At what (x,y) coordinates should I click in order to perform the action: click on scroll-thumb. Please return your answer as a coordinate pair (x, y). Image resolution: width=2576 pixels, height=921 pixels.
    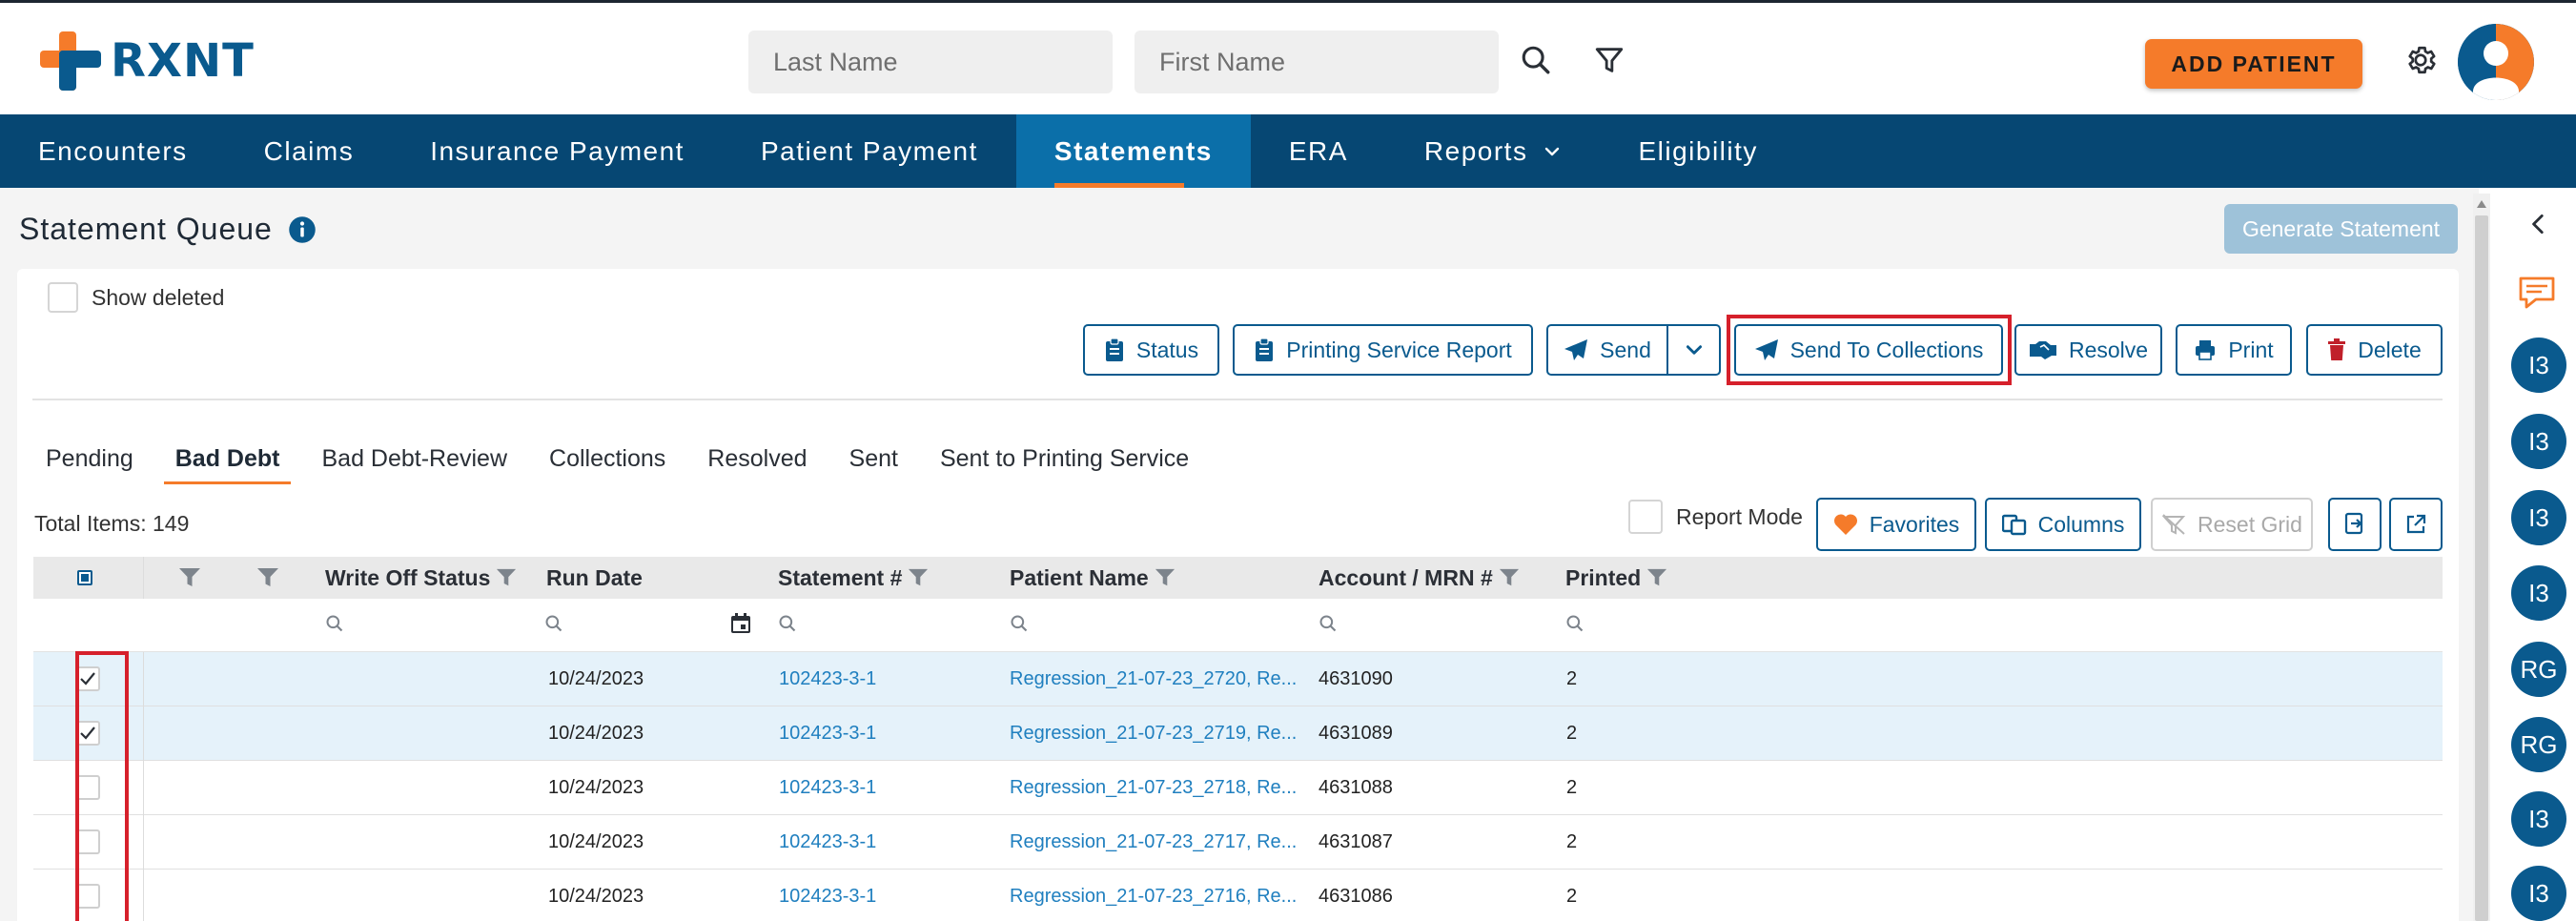
    Looking at the image, I should click on (2481, 568).